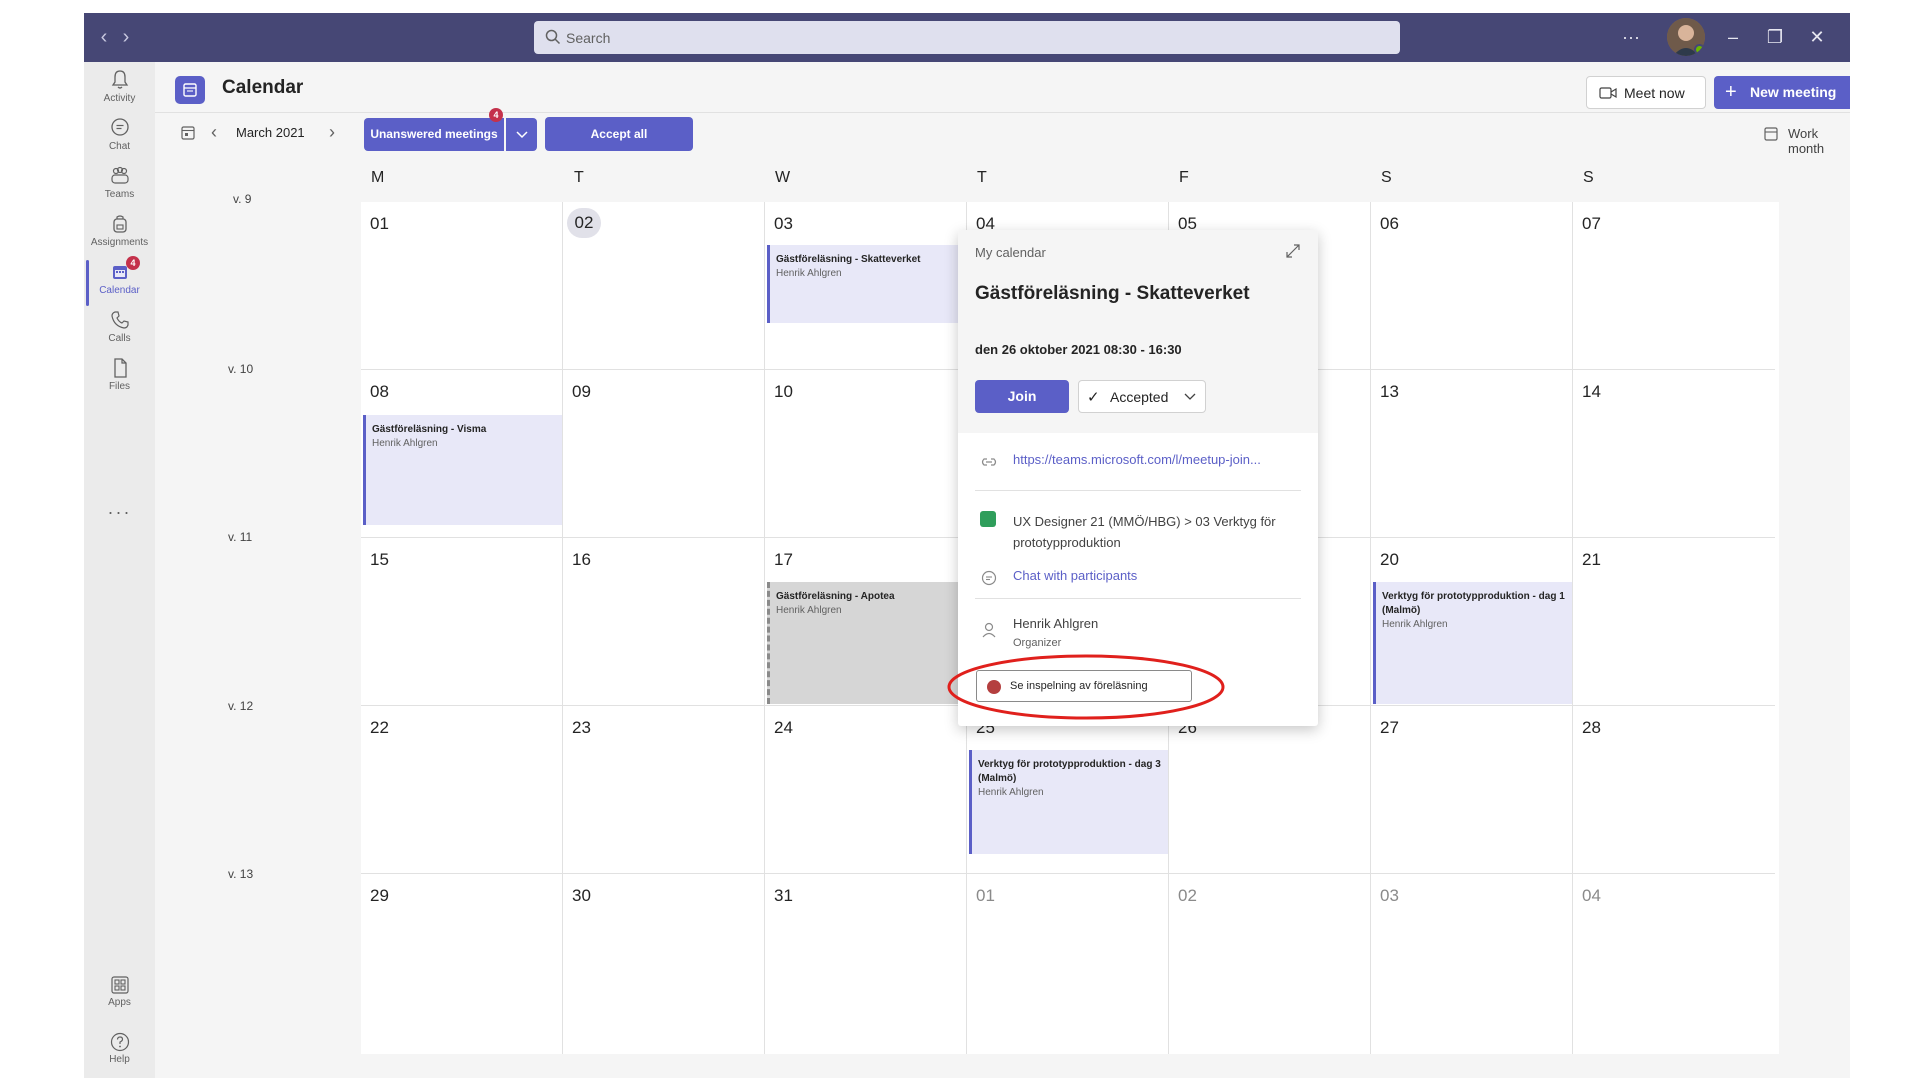 This screenshot has height=1078, width=1914. Describe the element at coordinates (240, 537) in the screenshot. I see `week-number: v. 11` at that location.